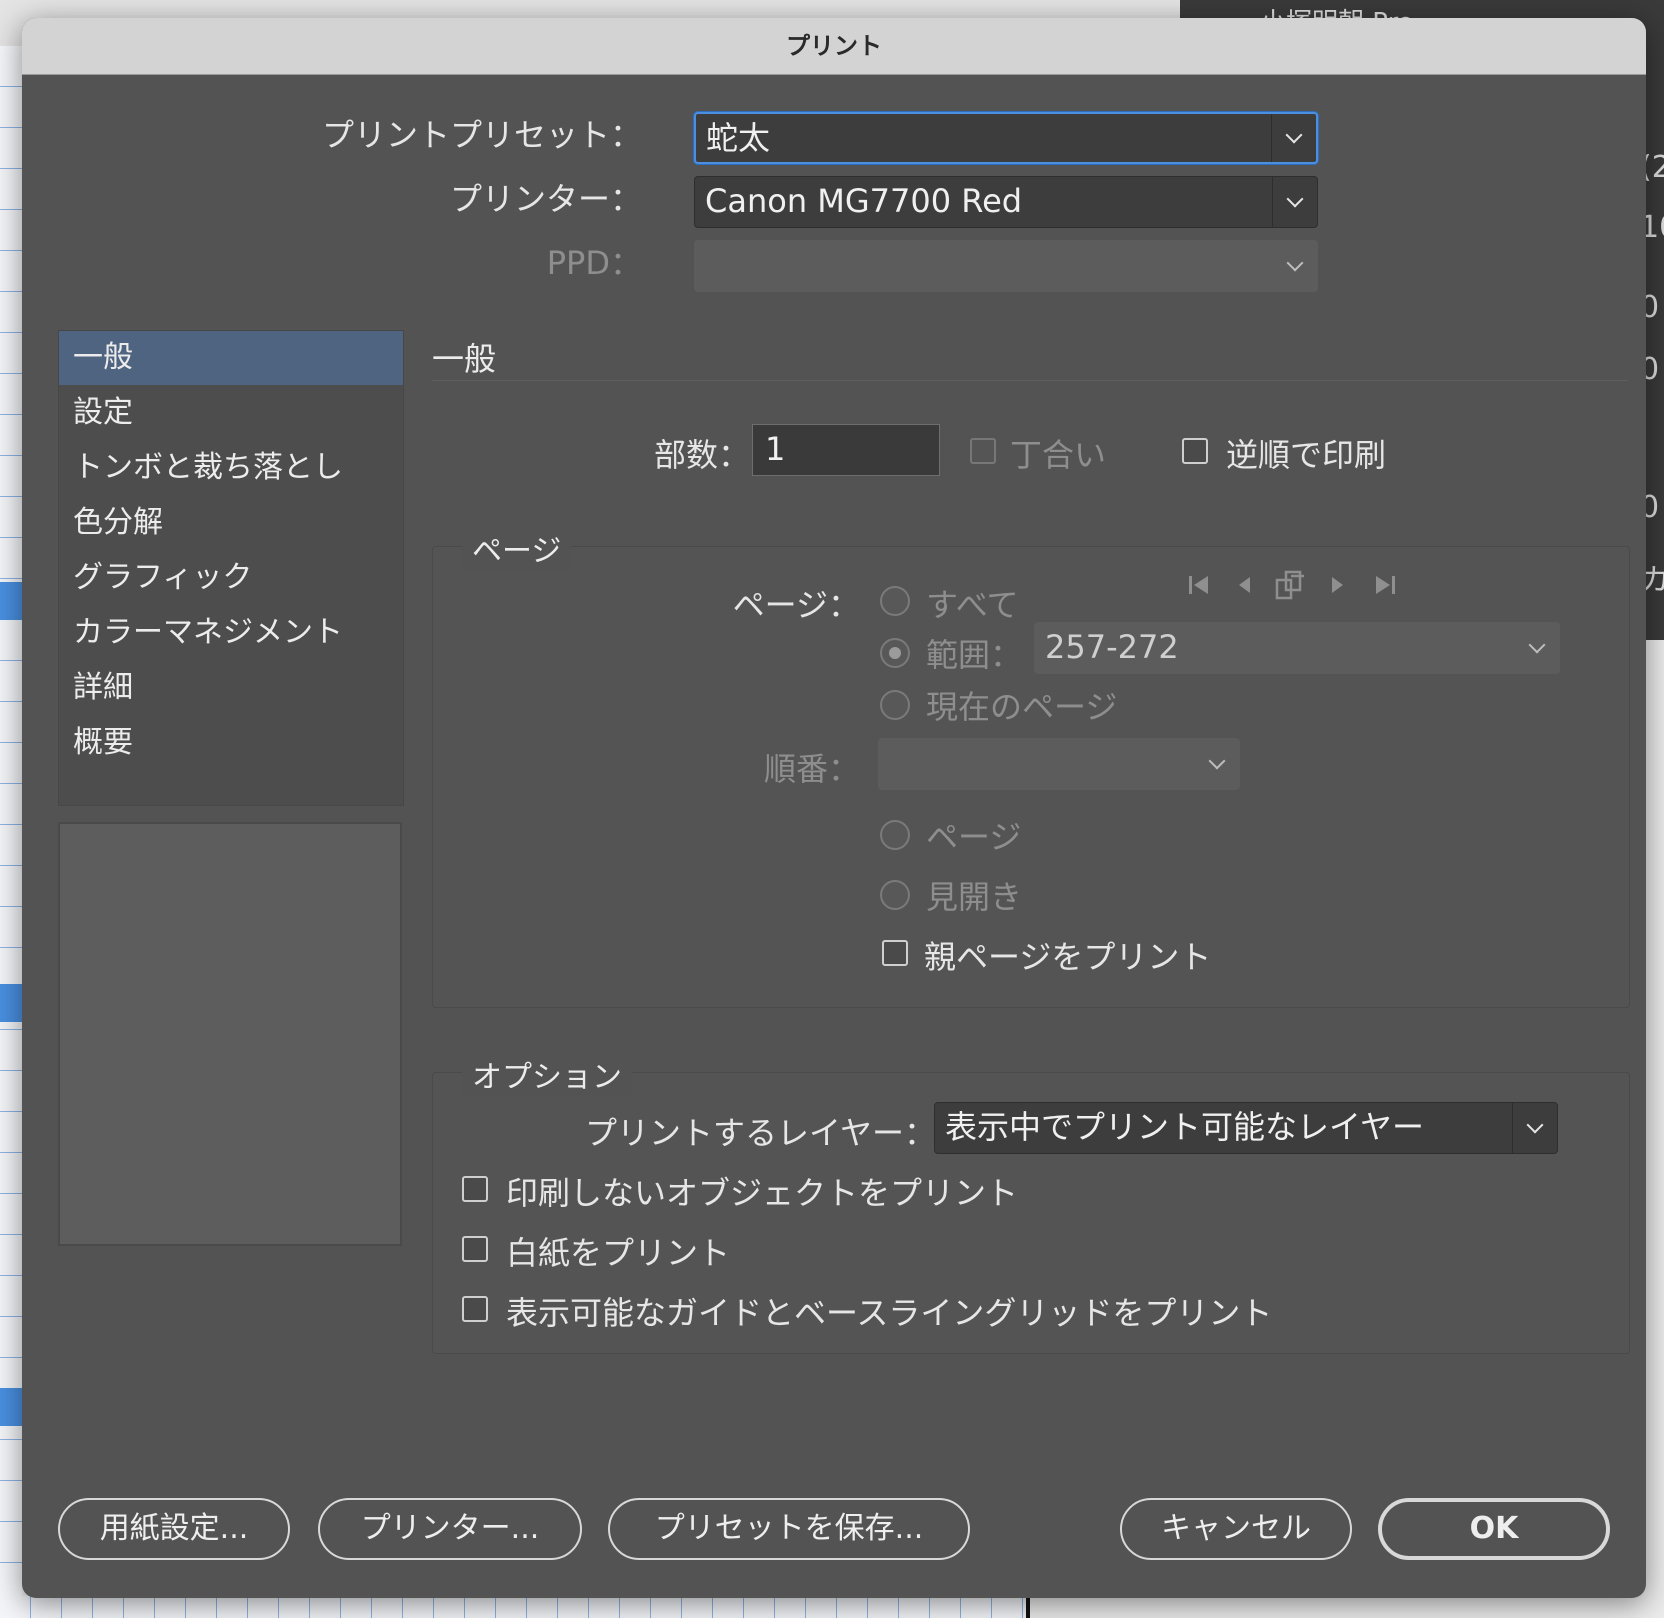  Describe the element at coordinates (481, 135) in the screenshot. I see `preset-label: プリントプリセット：` at that location.